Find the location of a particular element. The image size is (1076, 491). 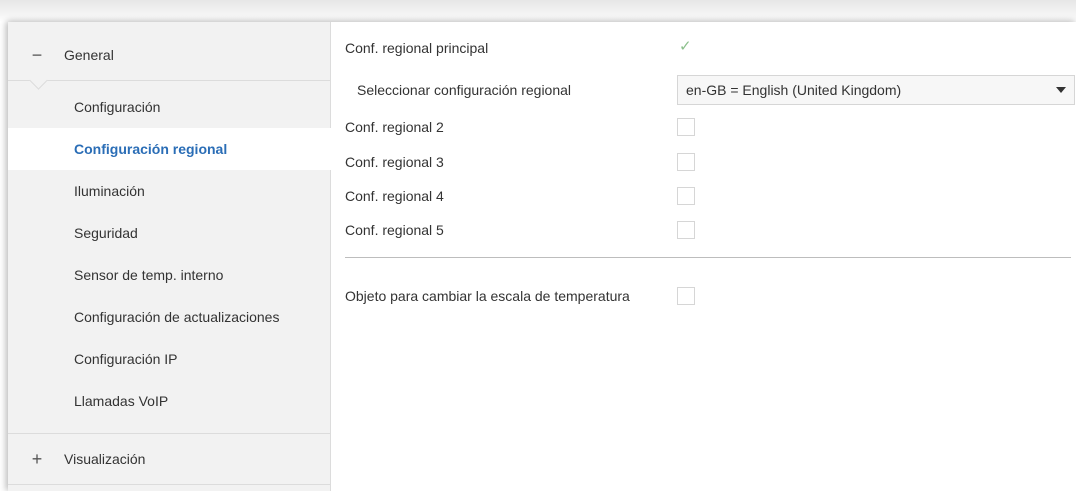

row-regional-3: Conf. regional 3 is located at coordinates (710, 162).